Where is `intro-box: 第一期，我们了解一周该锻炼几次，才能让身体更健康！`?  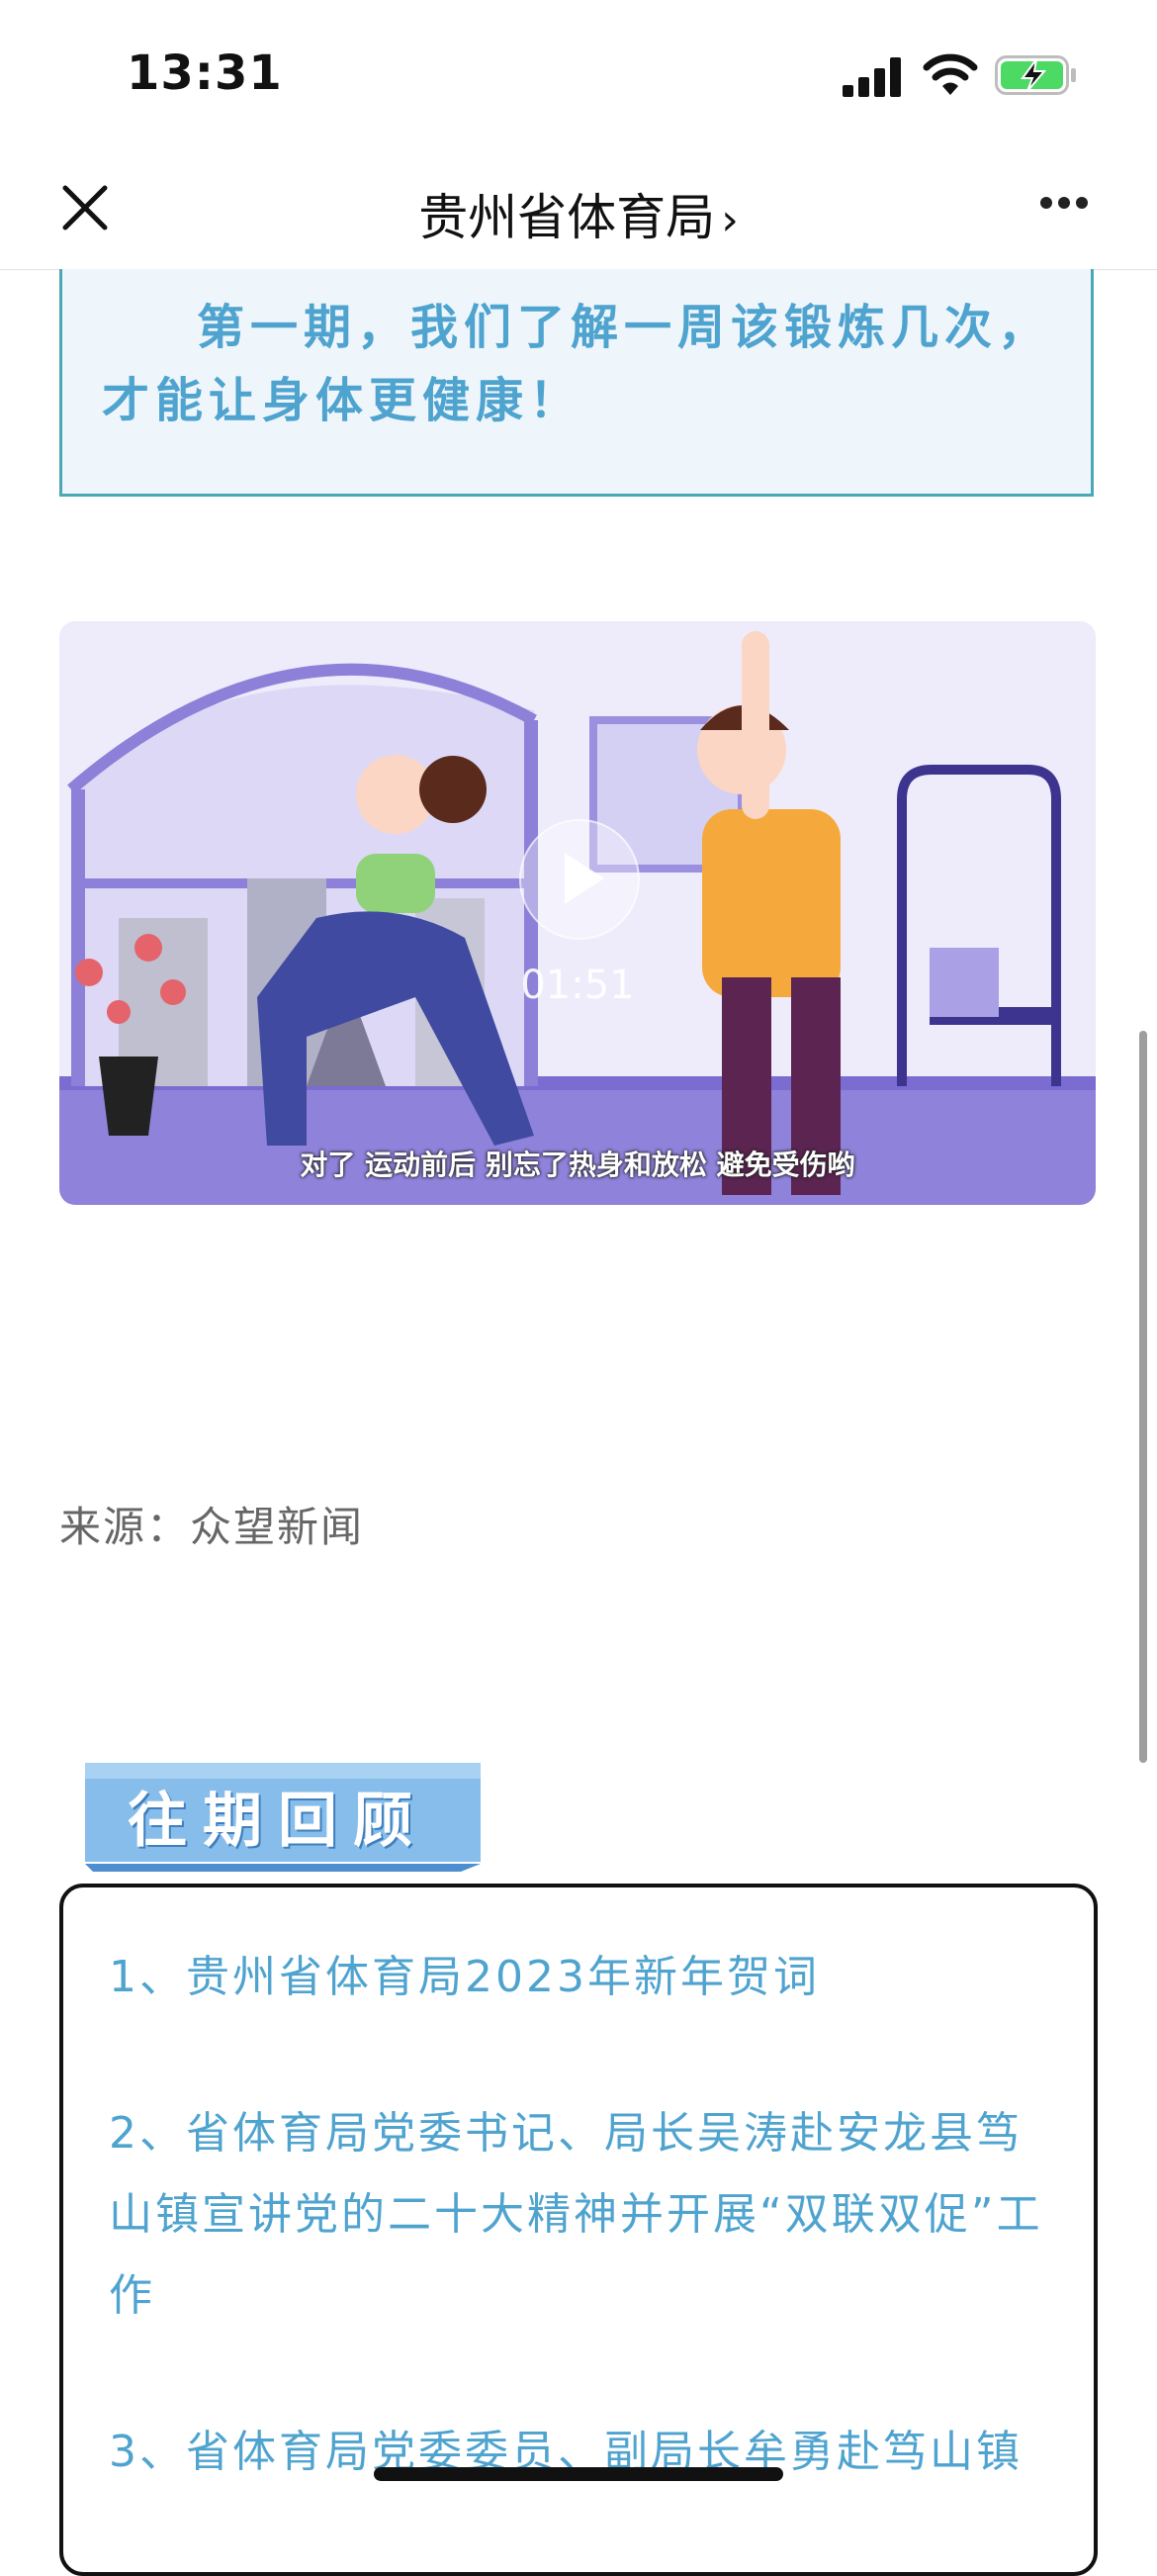 intro-box: 第一期，我们了解一周该锻炼几次，才能让身体更健康！ is located at coordinates (576, 383).